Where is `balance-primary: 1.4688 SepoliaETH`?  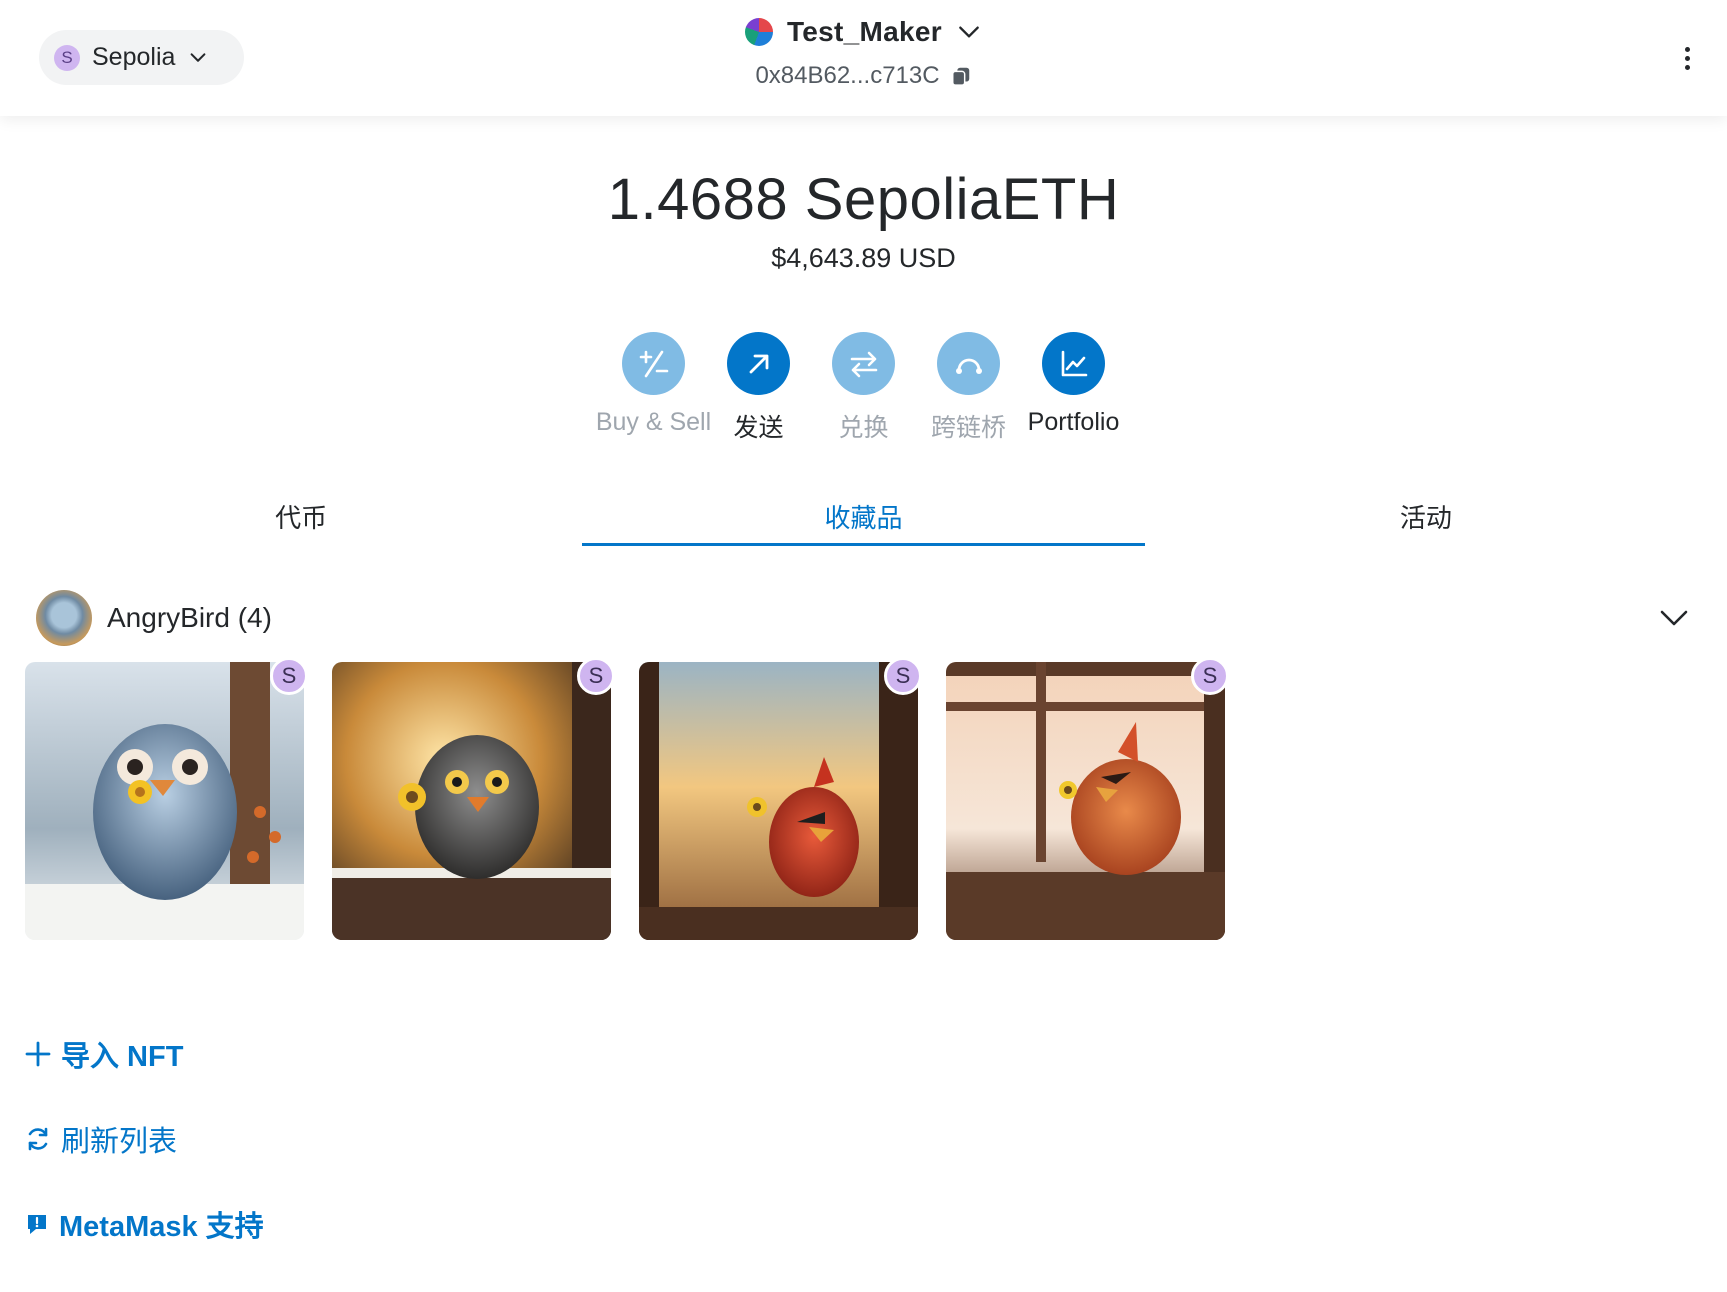 balance-primary: 1.4688 SepoliaETH is located at coordinates (863, 199).